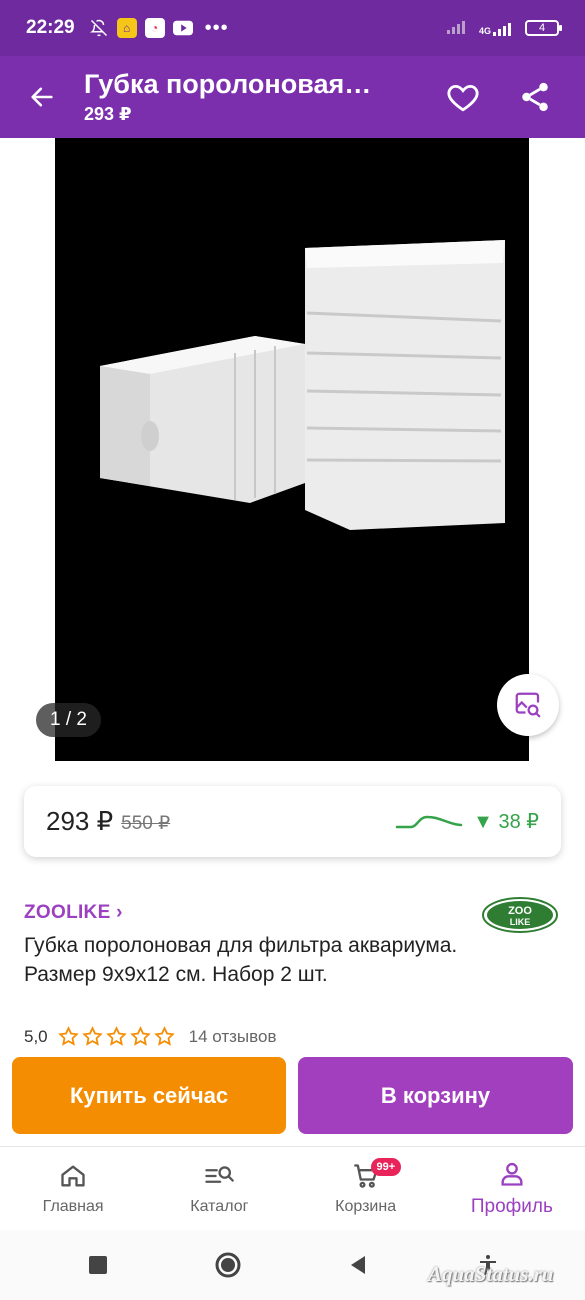 The height and width of the screenshot is (1300, 585). What do you see at coordinates (491, 1274) in the screenshot?
I see `watermark: AquaStatus.ru` at bounding box center [491, 1274].